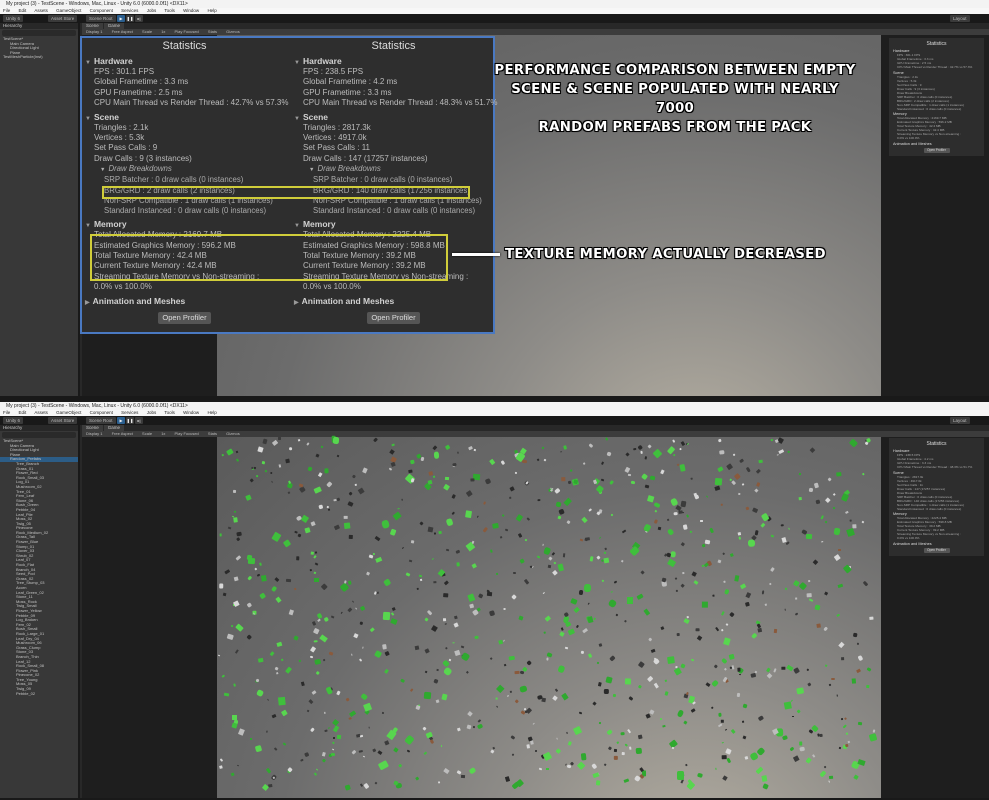 This screenshot has height=800, width=989. I want to click on hierarchy-item: Pebble_02, so click(39, 694).